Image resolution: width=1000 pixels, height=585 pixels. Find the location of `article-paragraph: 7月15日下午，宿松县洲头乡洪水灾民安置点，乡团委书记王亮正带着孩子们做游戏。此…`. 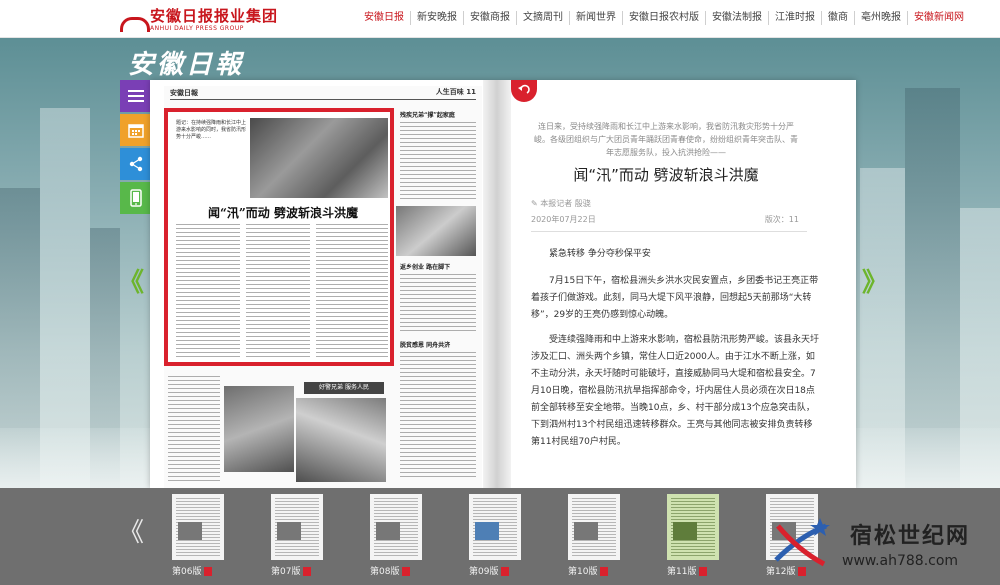

article-paragraph: 7月15日下午，宿松县洲头乡洪水灾民安置点，乡团委书记王亮正带着孩子们做游戏。此… is located at coordinates (675, 298).